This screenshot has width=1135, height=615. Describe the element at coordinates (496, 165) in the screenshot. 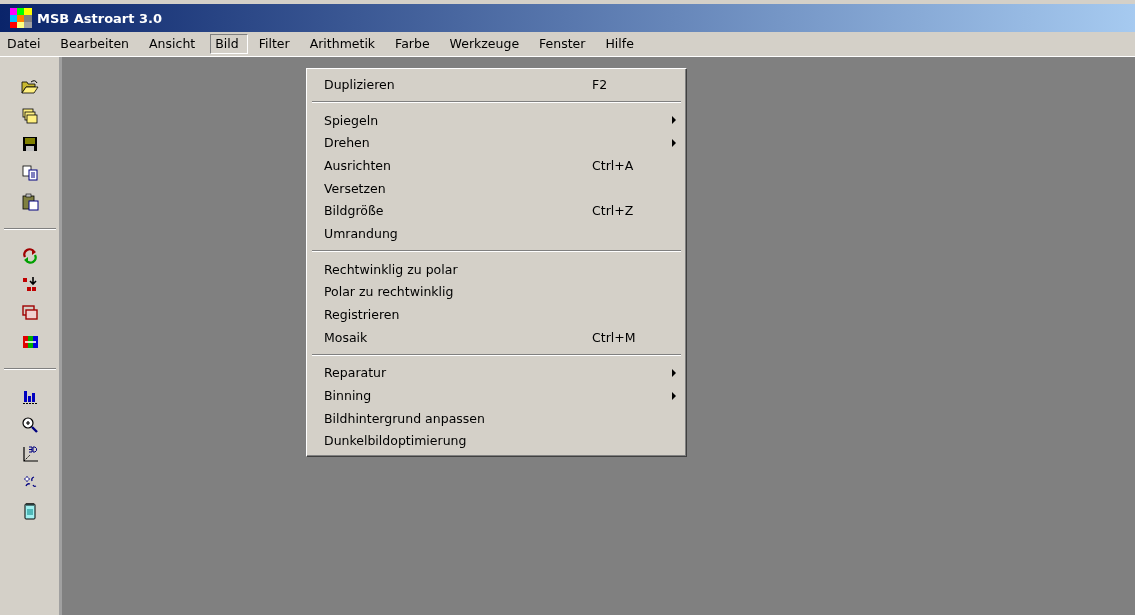

I see `menu-item: Ausrichten Ctrl+A` at that location.